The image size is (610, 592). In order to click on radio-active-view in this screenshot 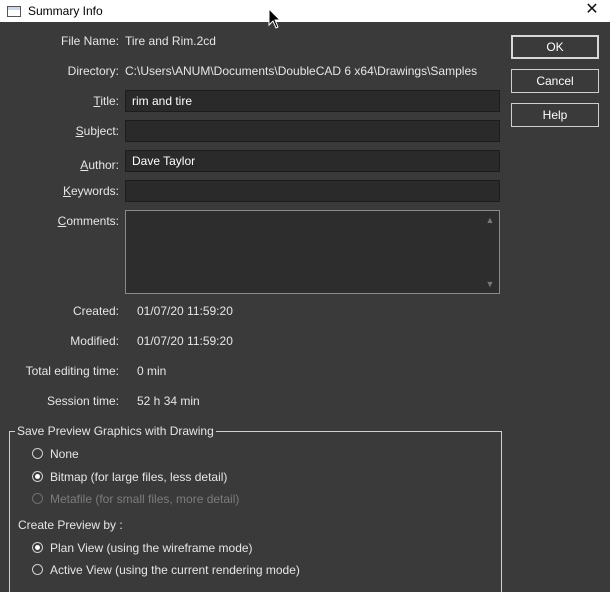, I will do `click(37, 569)`.